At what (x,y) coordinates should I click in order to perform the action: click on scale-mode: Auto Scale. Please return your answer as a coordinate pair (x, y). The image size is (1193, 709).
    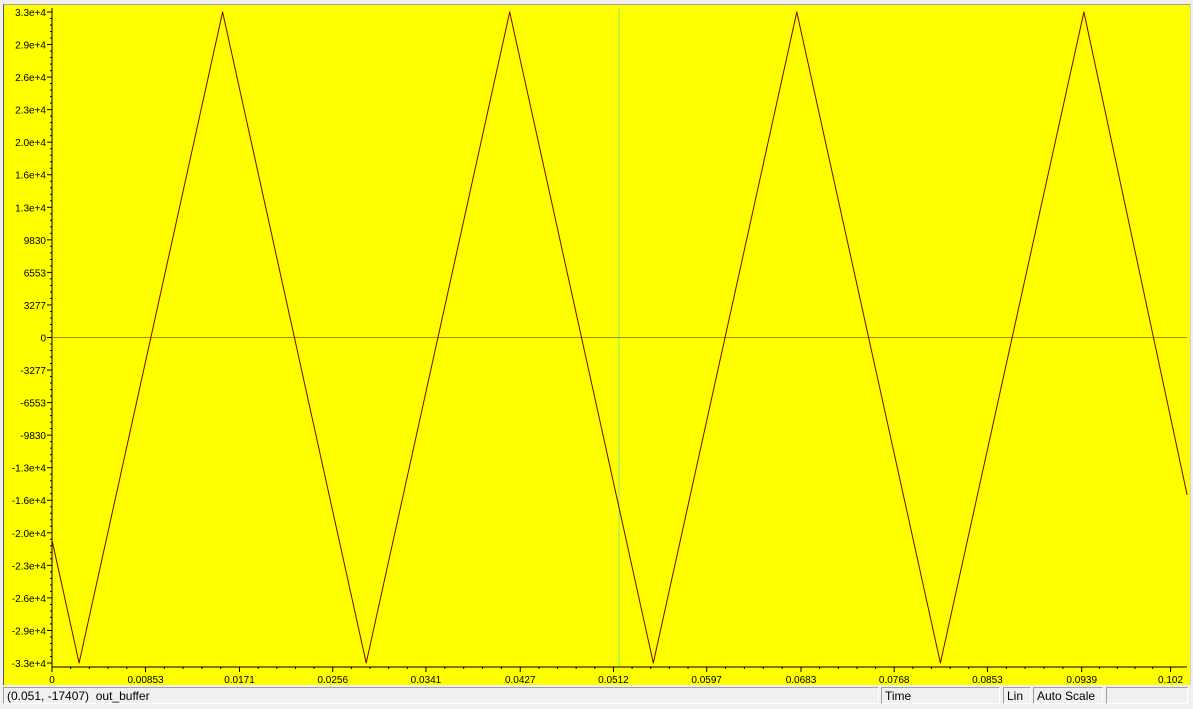
    Looking at the image, I should click on (1068, 695).